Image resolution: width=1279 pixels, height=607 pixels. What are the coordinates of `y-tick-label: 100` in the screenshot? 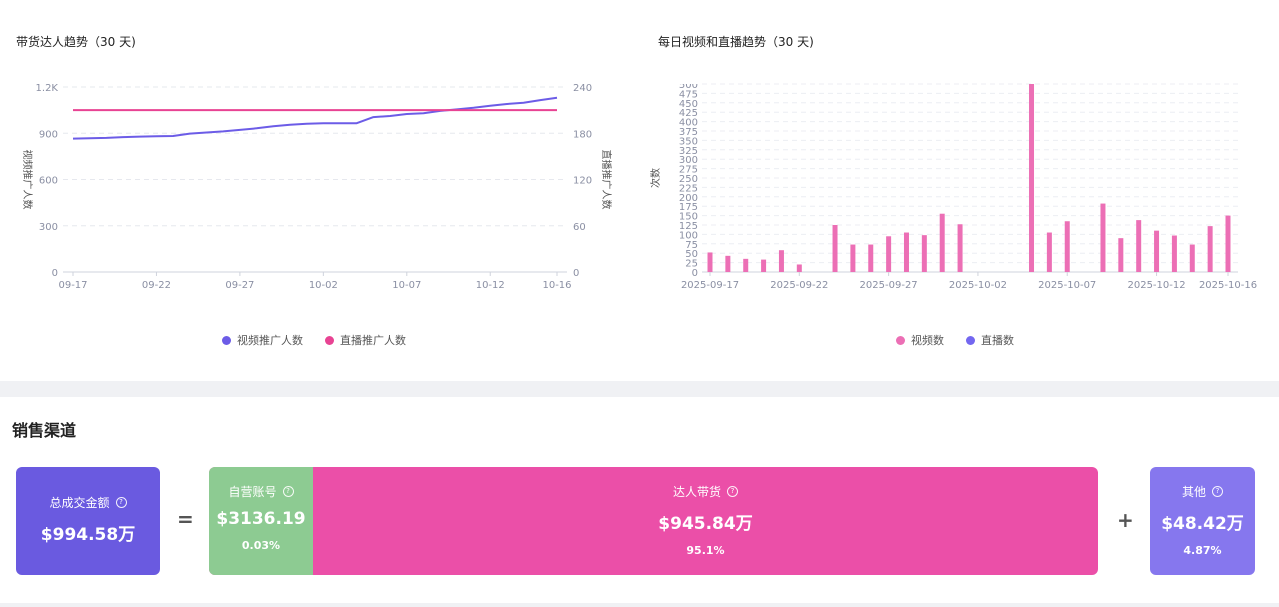 It's located at (688, 235).